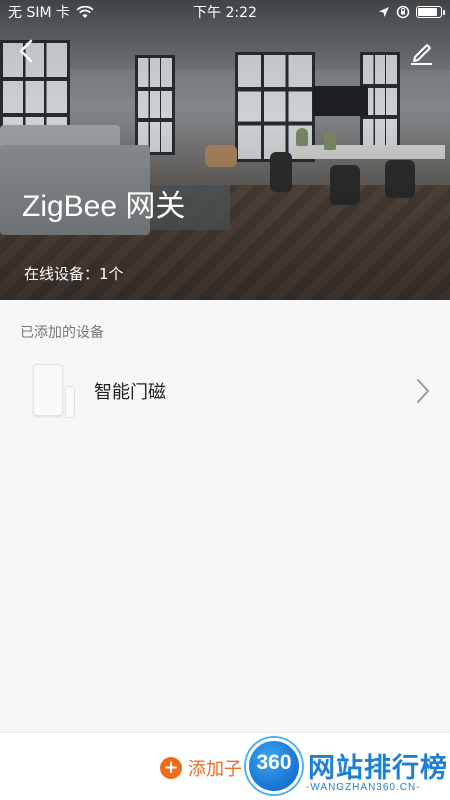  I want to click on watermark-number: 360, so click(274, 762).